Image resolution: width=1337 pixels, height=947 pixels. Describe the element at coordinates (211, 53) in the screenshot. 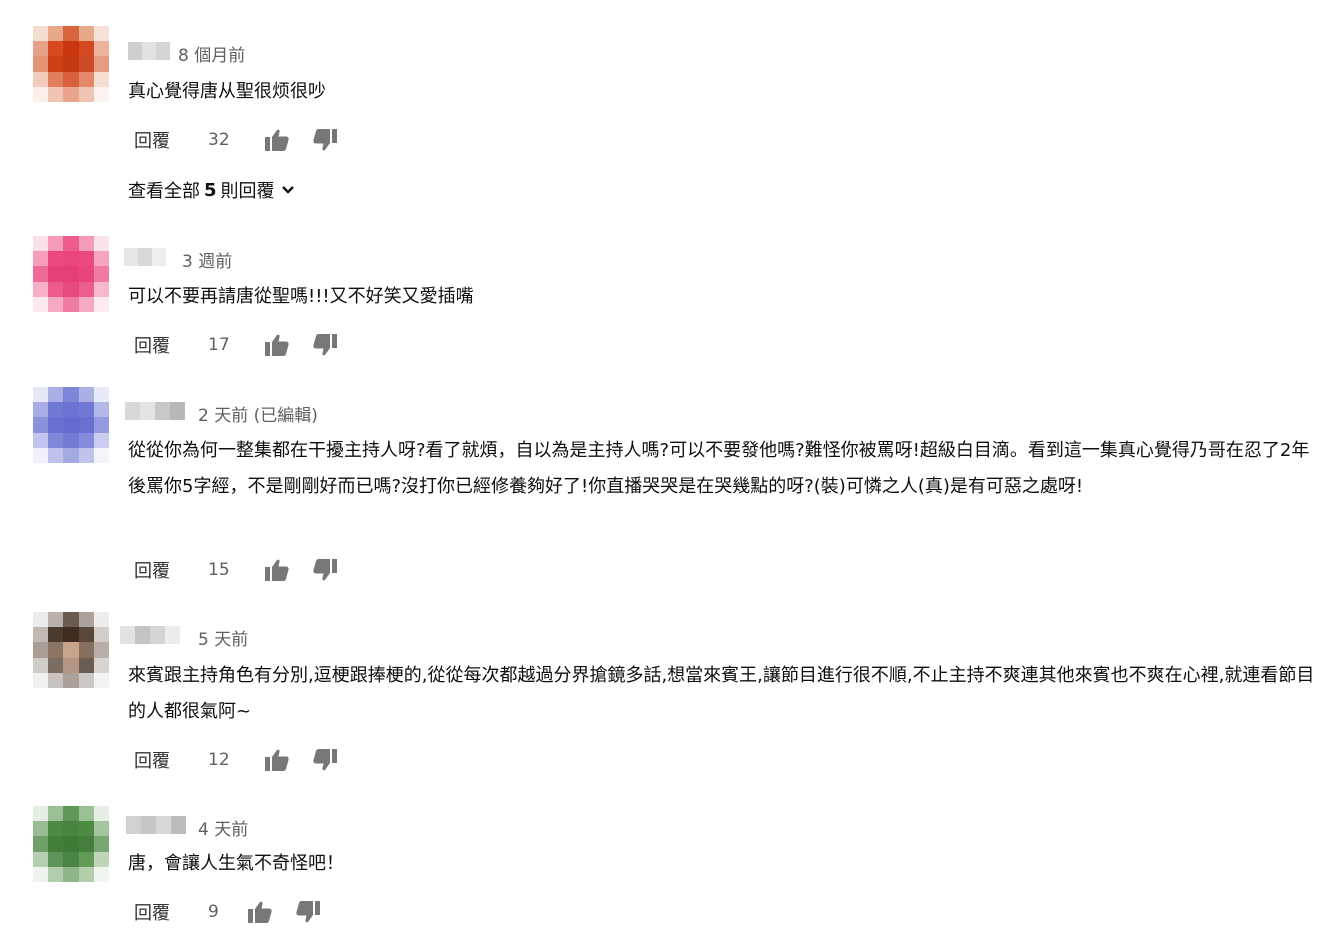

I see `comment-timestamp: 8 個月前` at that location.